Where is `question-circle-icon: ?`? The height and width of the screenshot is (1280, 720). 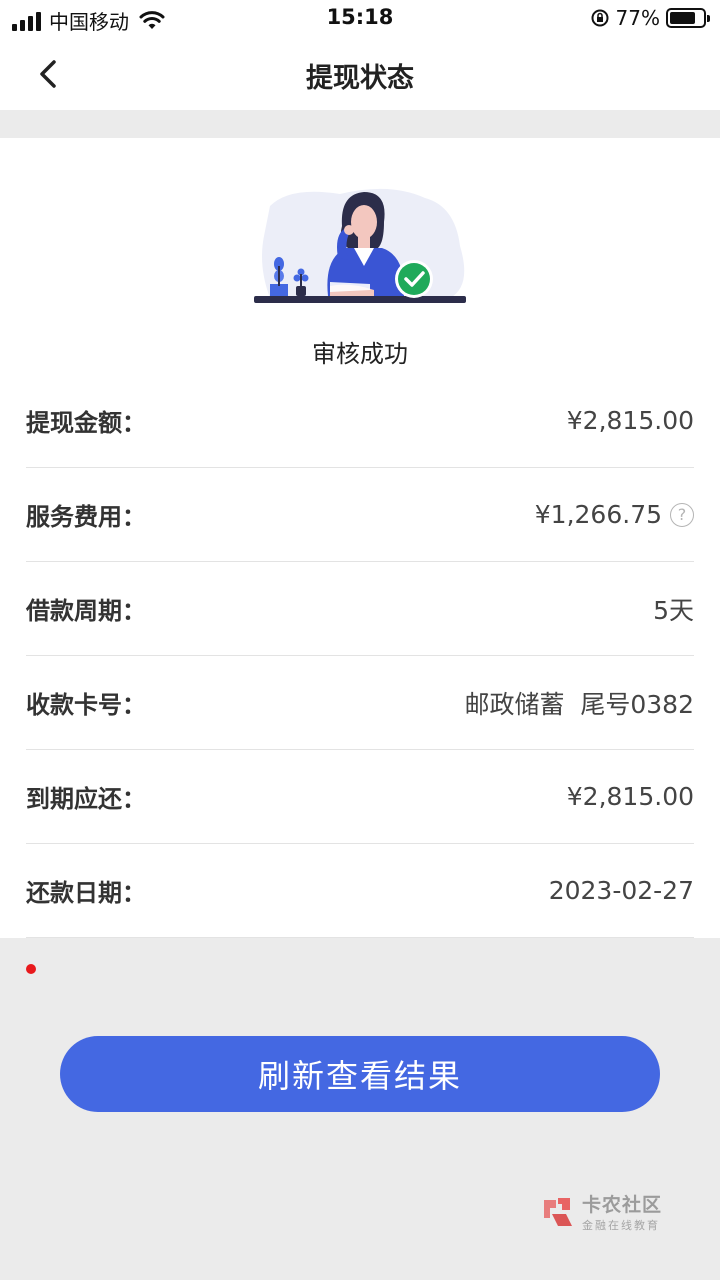
question-circle-icon: ? is located at coordinates (682, 514).